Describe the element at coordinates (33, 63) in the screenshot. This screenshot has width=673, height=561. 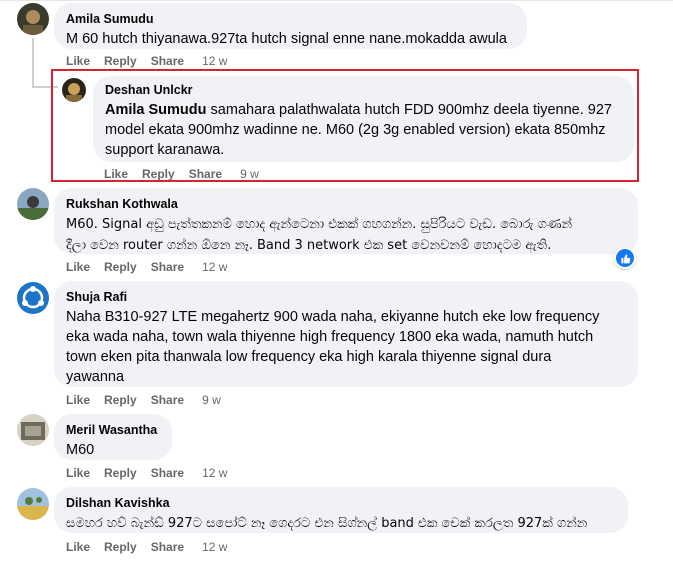
I see `thread-connector` at that location.